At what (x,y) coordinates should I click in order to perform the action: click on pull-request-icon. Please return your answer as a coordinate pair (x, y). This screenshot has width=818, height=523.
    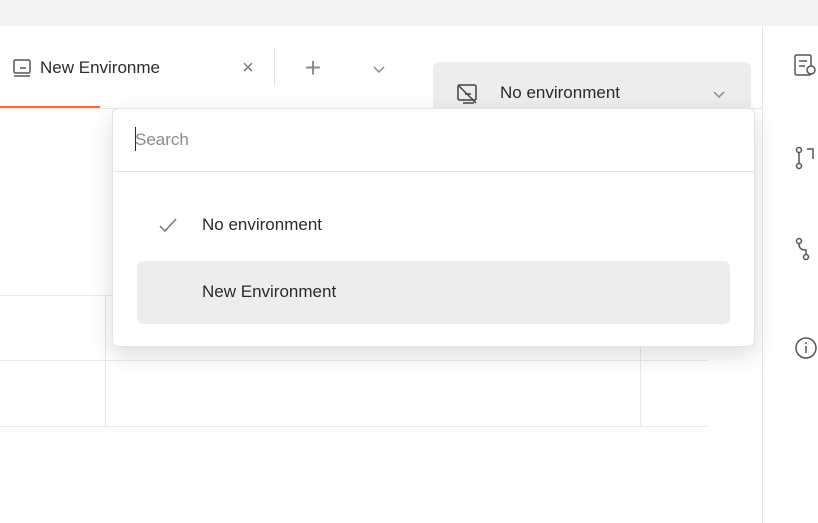
    Looking at the image, I should click on (805, 158).